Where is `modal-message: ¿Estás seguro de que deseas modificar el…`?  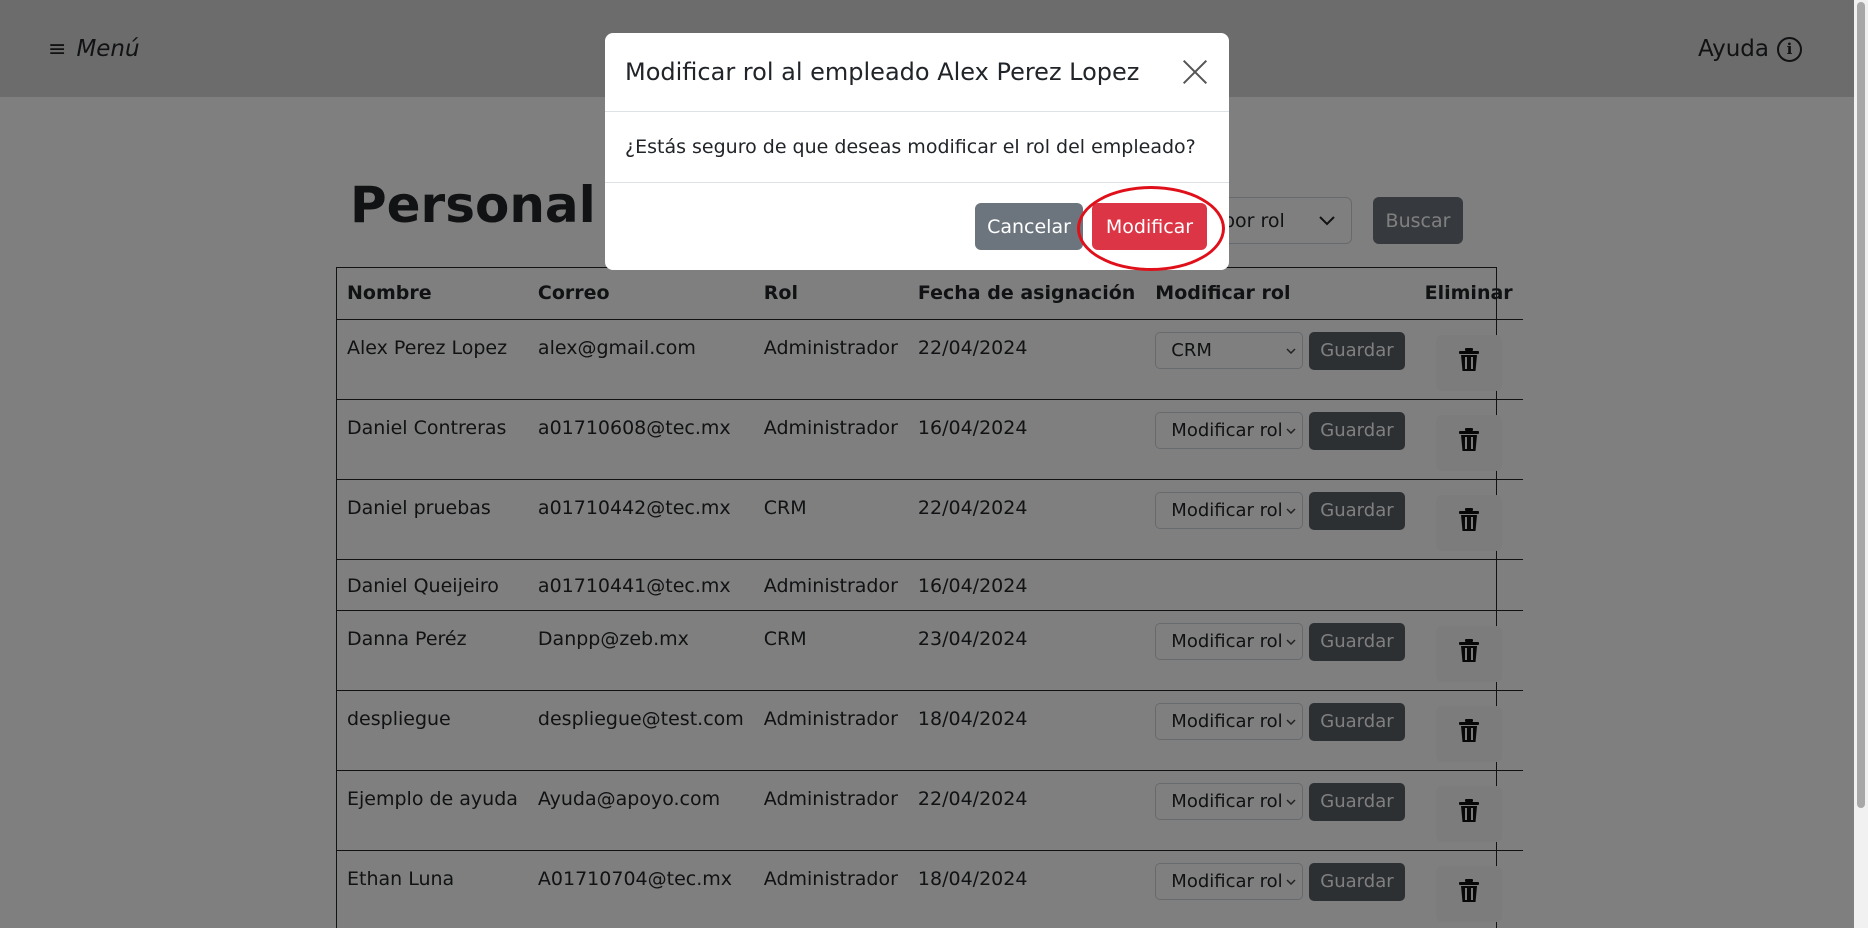
modal-message: ¿Estás seguro de que deseas modificar el… is located at coordinates (910, 147).